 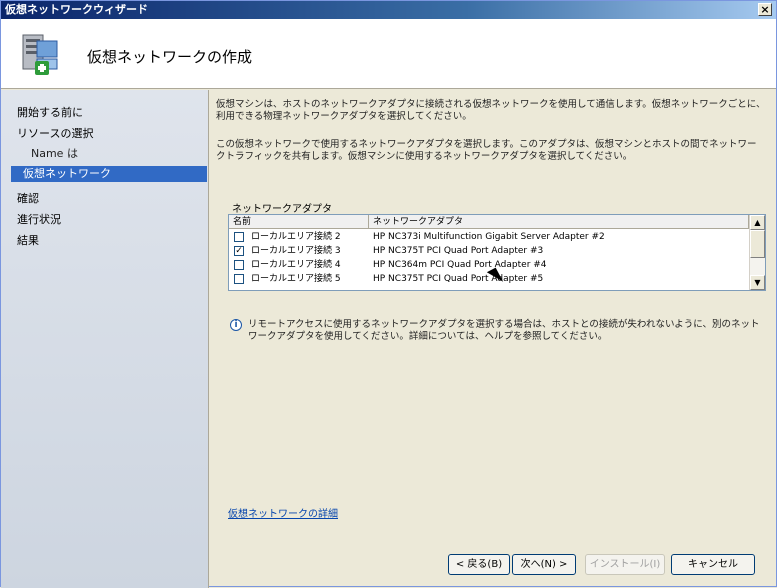 I want to click on column-header-adapter: ネットワークアダプタ, so click(x=559, y=222).